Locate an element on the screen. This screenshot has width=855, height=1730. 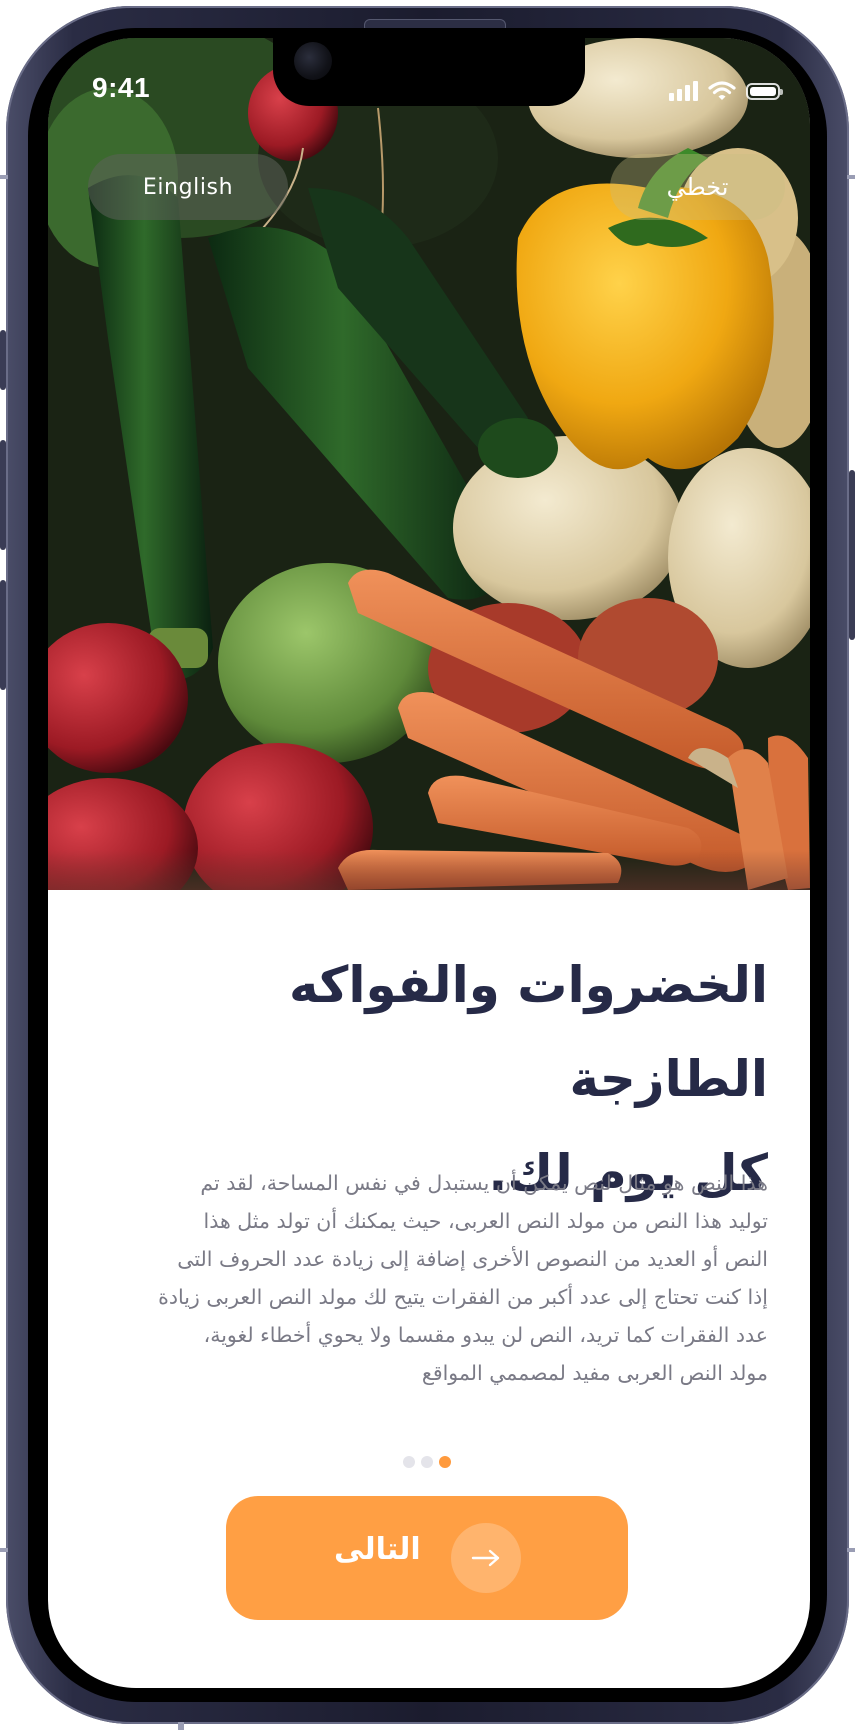
volume-up-button is located at coordinates (3, 495).